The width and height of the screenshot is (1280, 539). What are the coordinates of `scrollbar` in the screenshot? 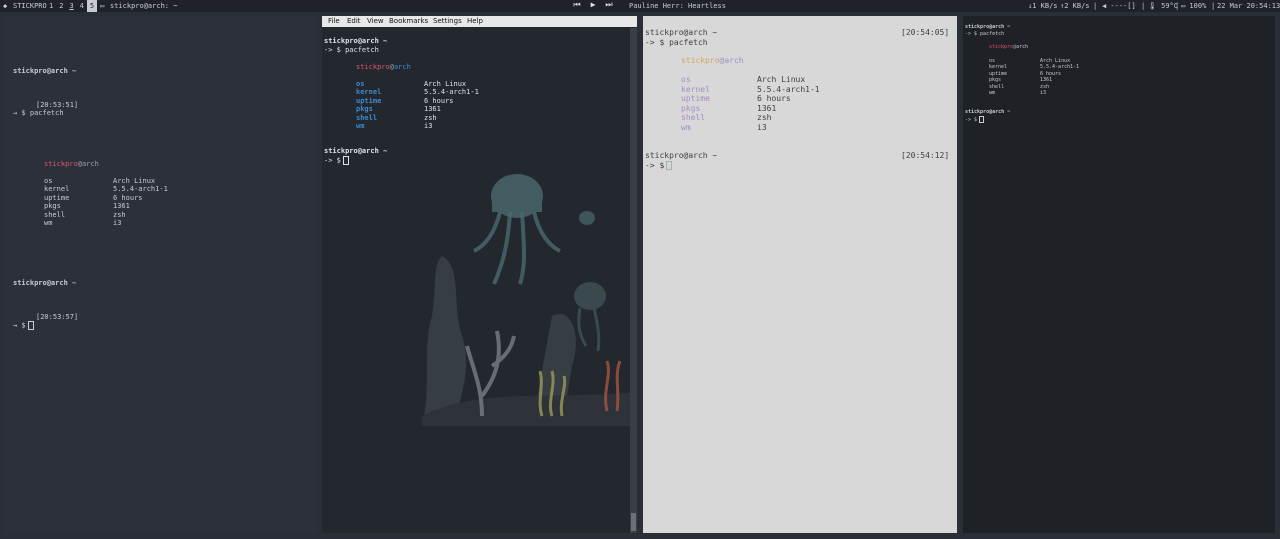 It's located at (633, 280).